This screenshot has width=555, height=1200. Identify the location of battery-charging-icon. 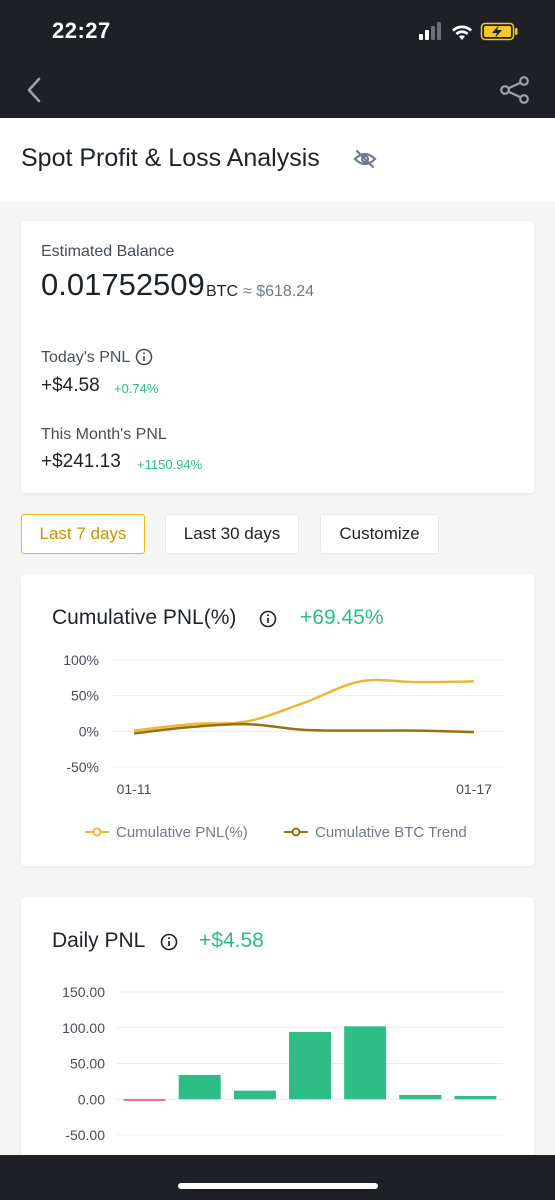
(499, 31).